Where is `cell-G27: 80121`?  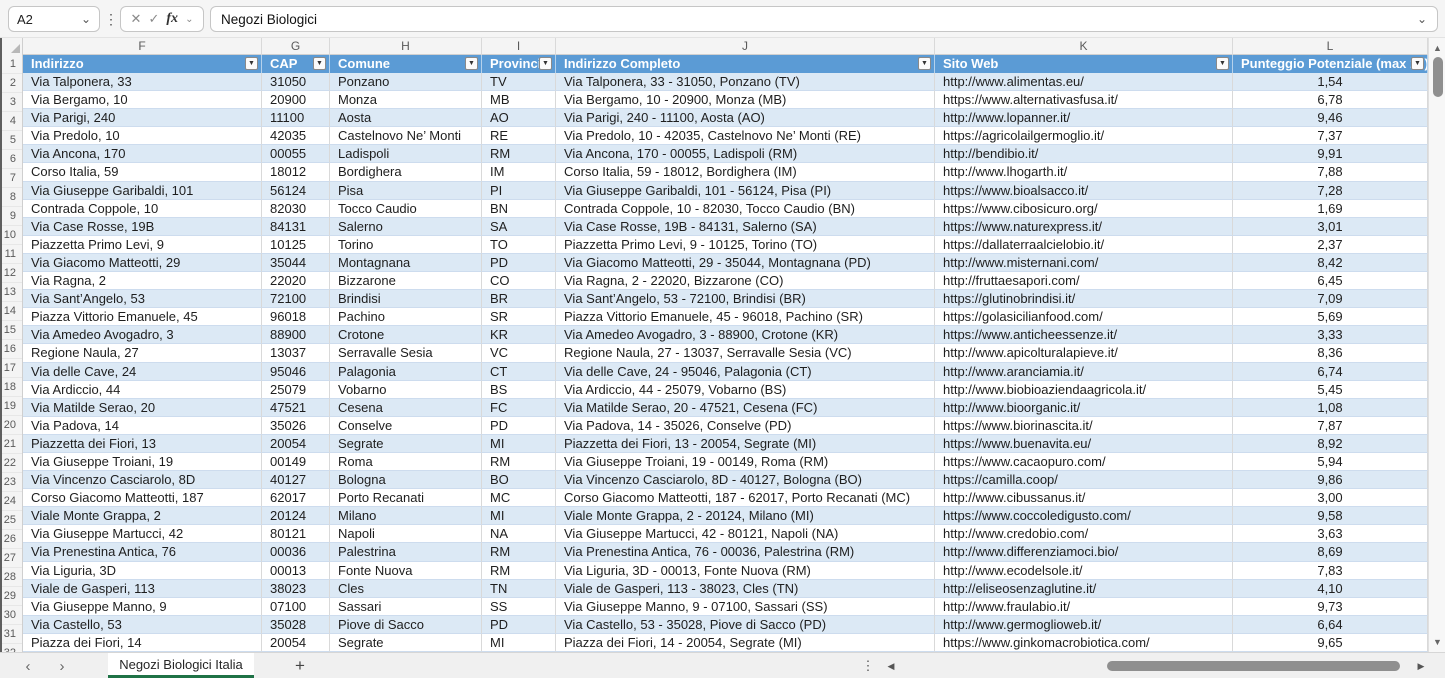
cell-G27: 80121 is located at coordinates (296, 534).